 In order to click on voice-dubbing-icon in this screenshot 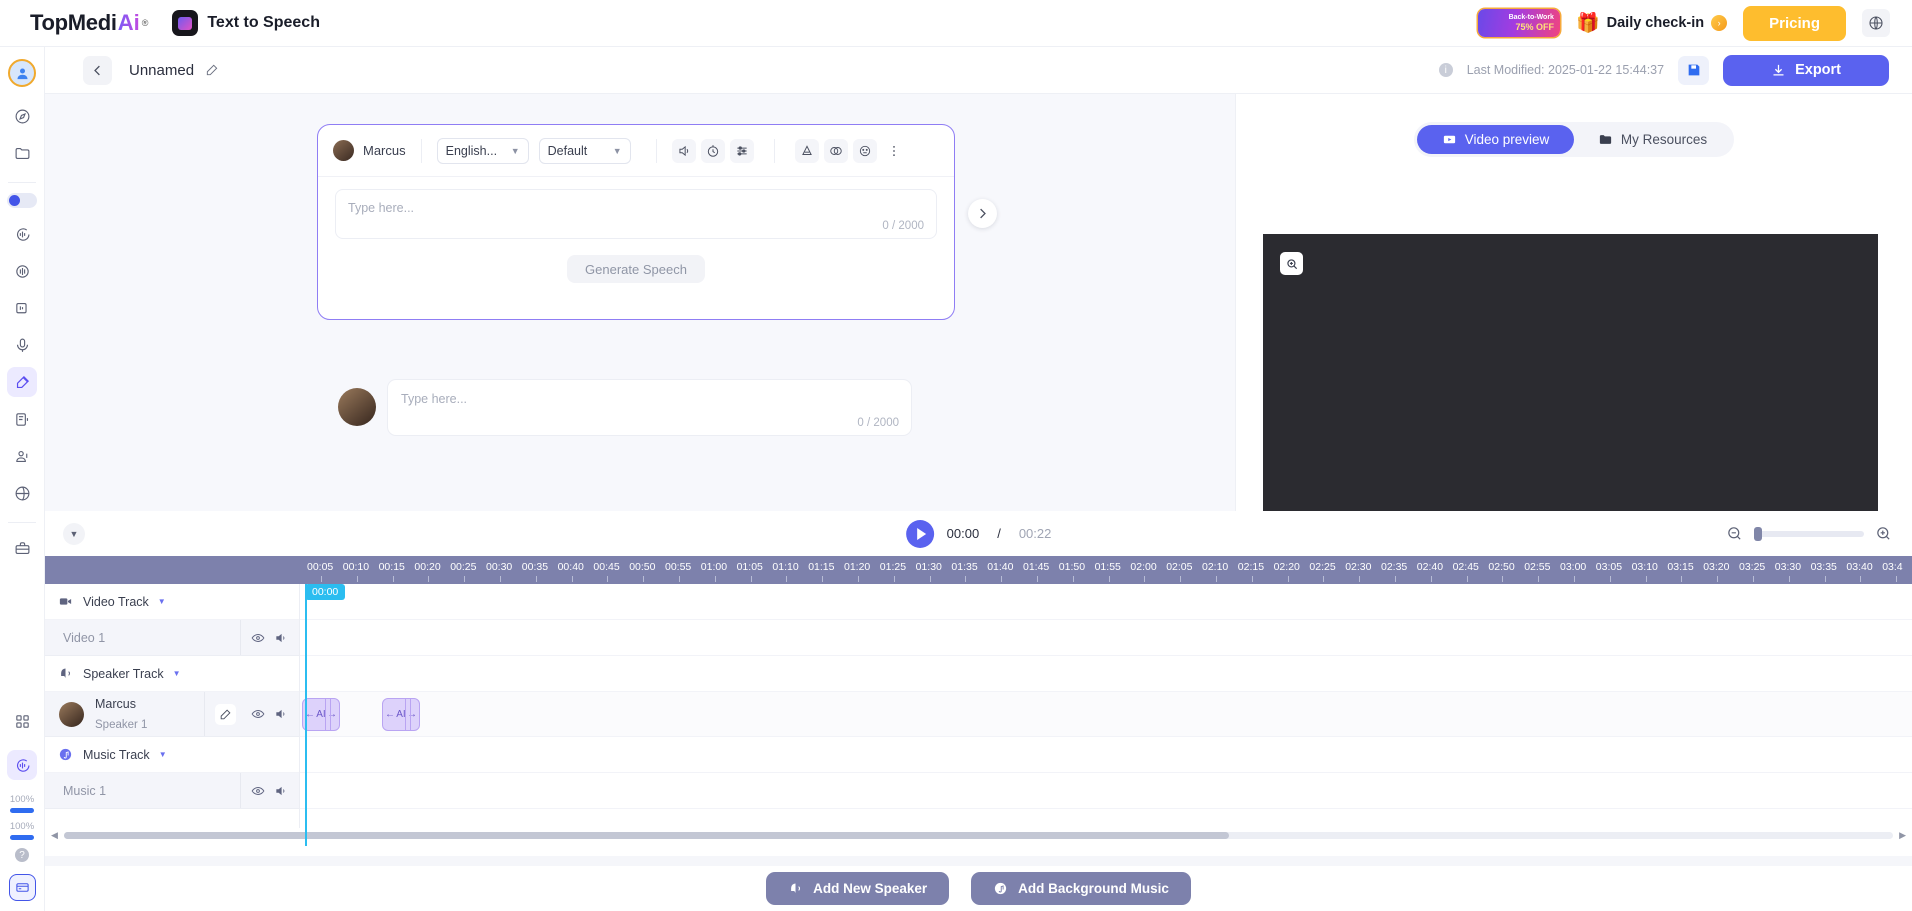, I will do `click(22, 456)`.